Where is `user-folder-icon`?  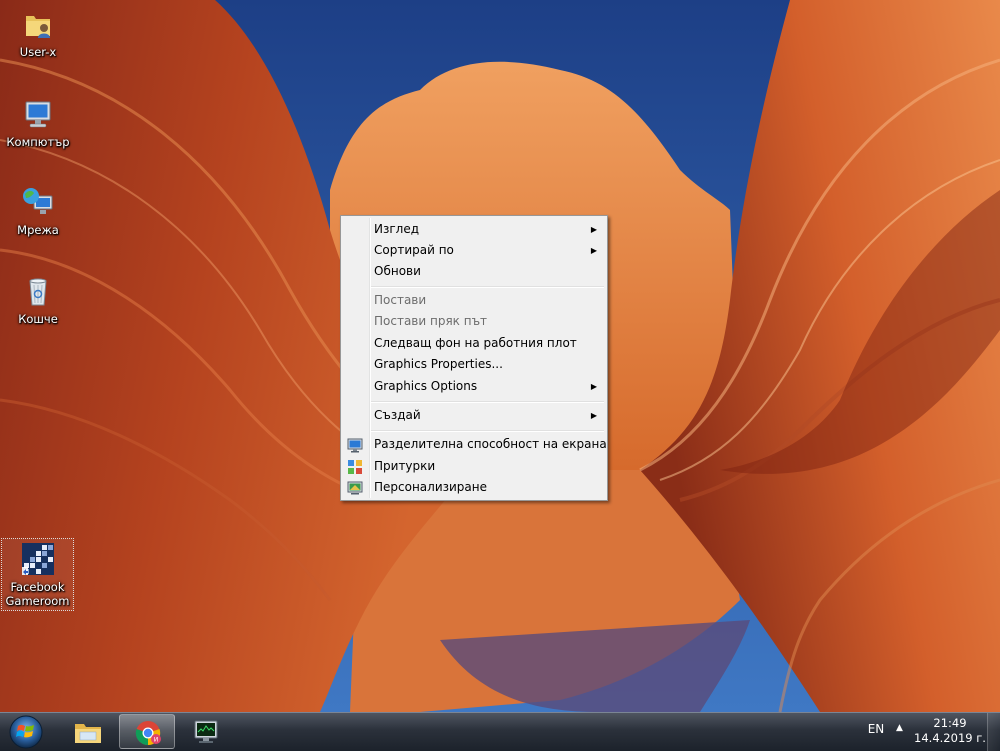
user-folder-icon is located at coordinates (38, 27).